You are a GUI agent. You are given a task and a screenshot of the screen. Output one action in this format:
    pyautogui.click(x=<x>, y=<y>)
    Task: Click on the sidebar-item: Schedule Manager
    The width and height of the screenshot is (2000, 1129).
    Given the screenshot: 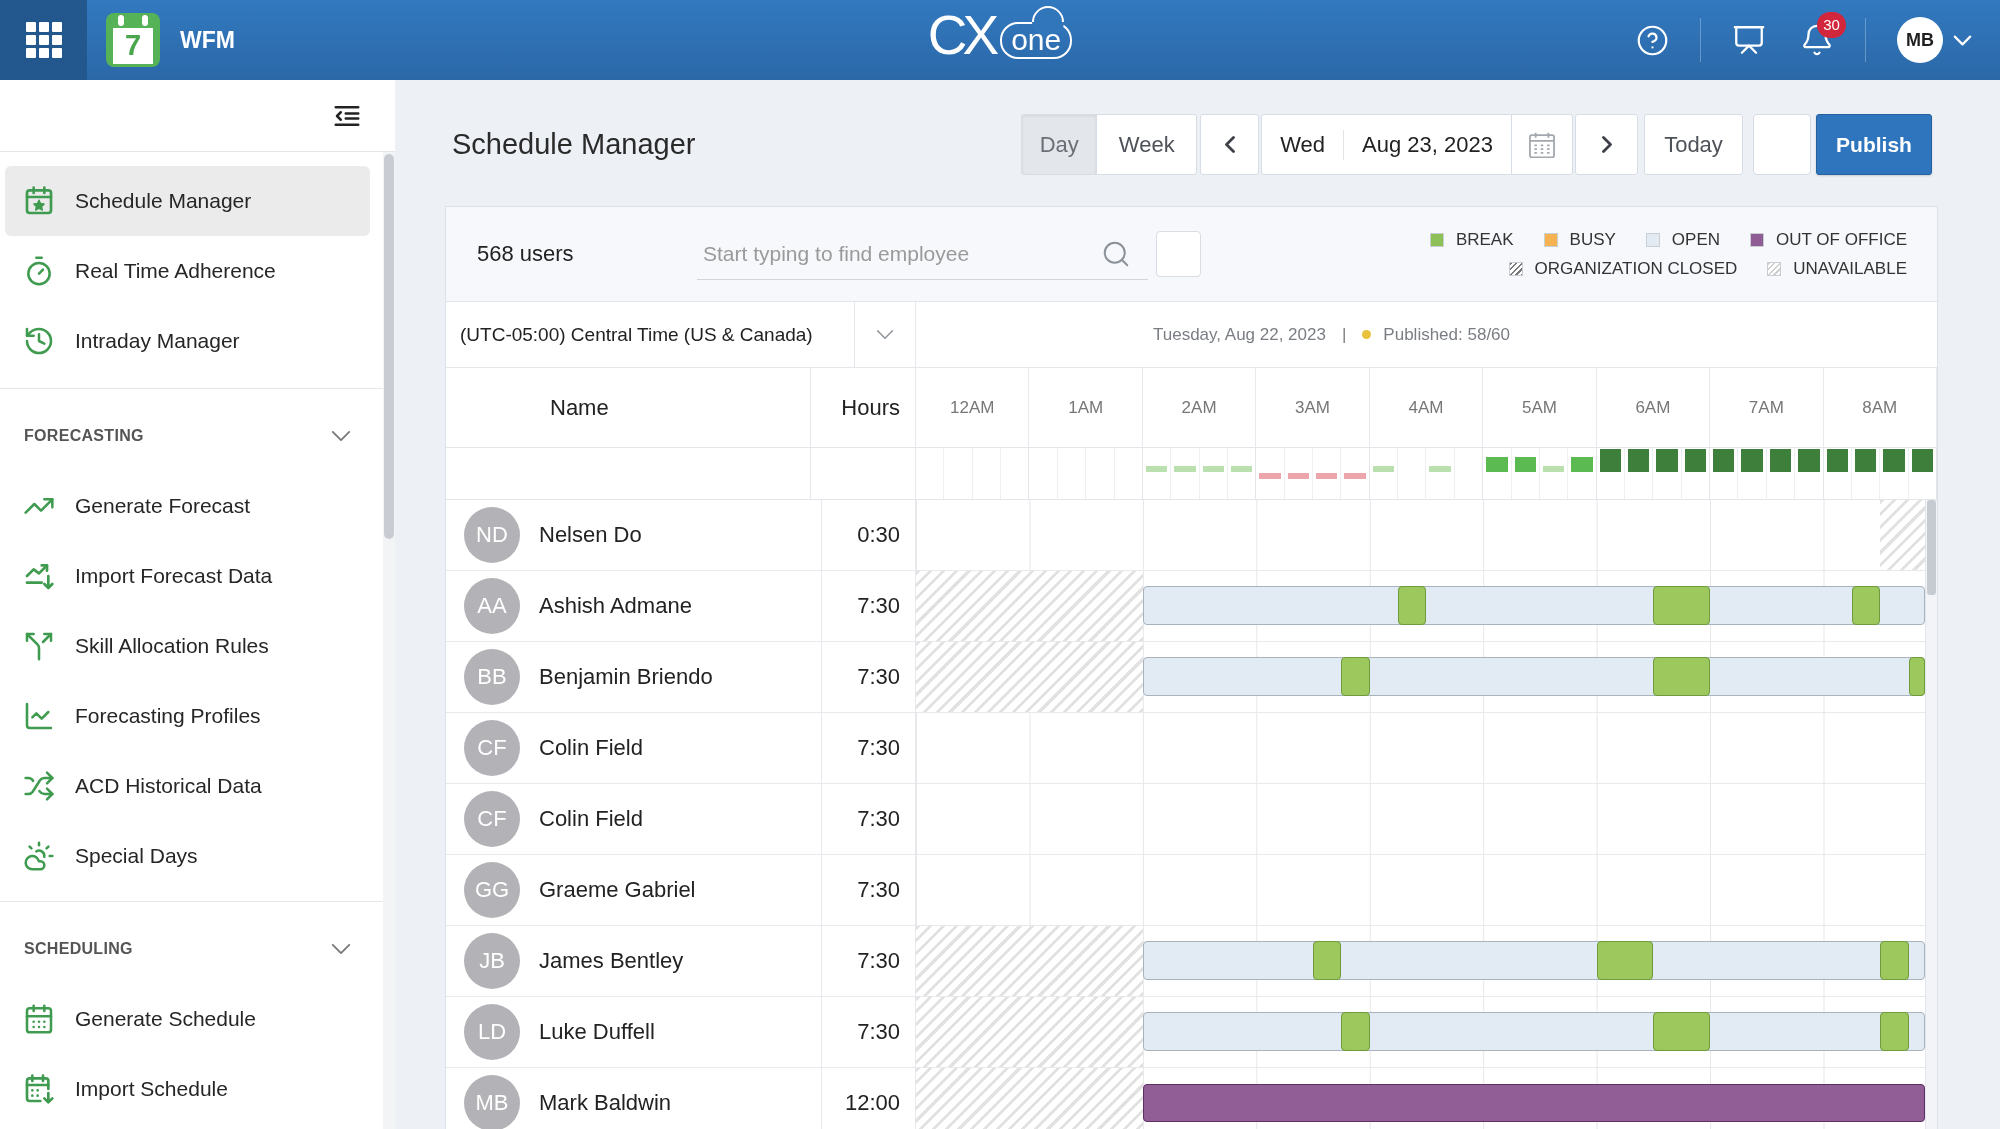 What is the action you would take?
    pyautogui.click(x=187, y=201)
    